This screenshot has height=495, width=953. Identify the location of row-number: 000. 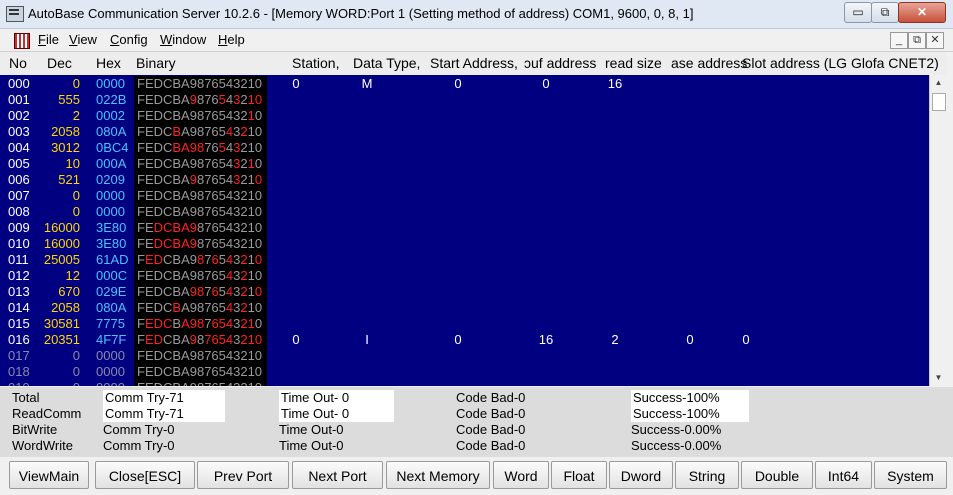
(19, 83).